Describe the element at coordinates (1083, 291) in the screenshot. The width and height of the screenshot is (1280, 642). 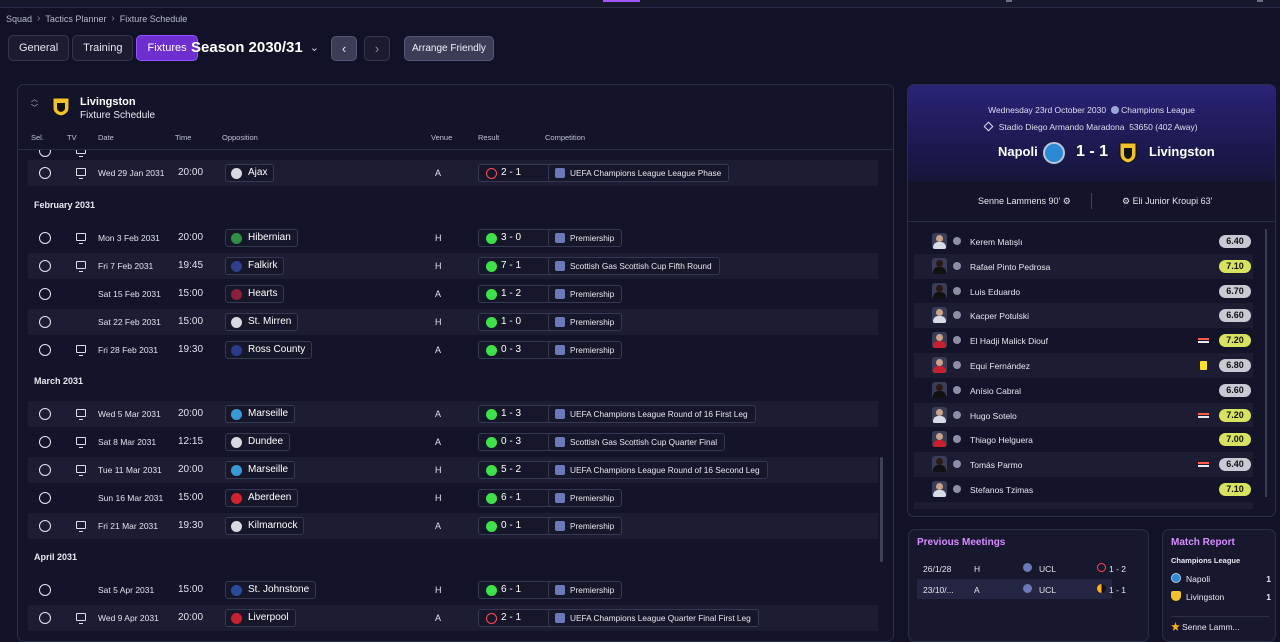
I see `player-row: Luis Eduardo 6.70` at that location.